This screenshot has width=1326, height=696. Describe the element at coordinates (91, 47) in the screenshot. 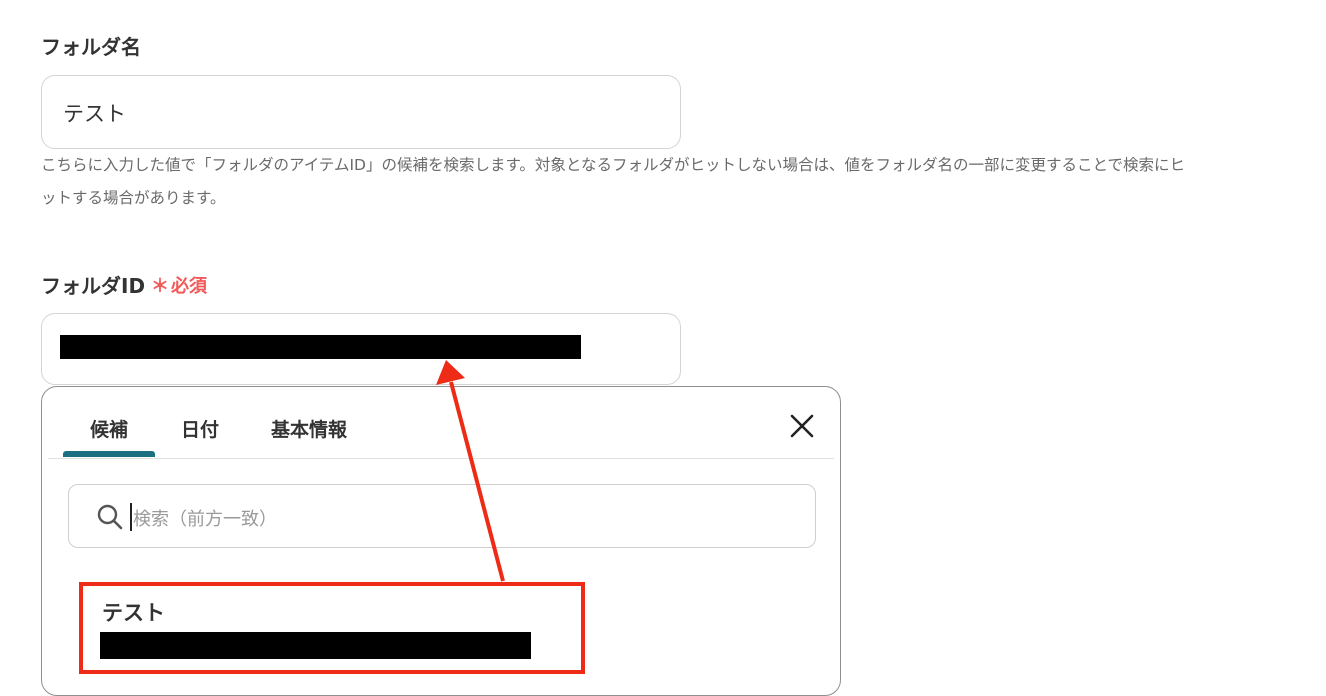

I see `folder-name-label: フォルダ名` at that location.